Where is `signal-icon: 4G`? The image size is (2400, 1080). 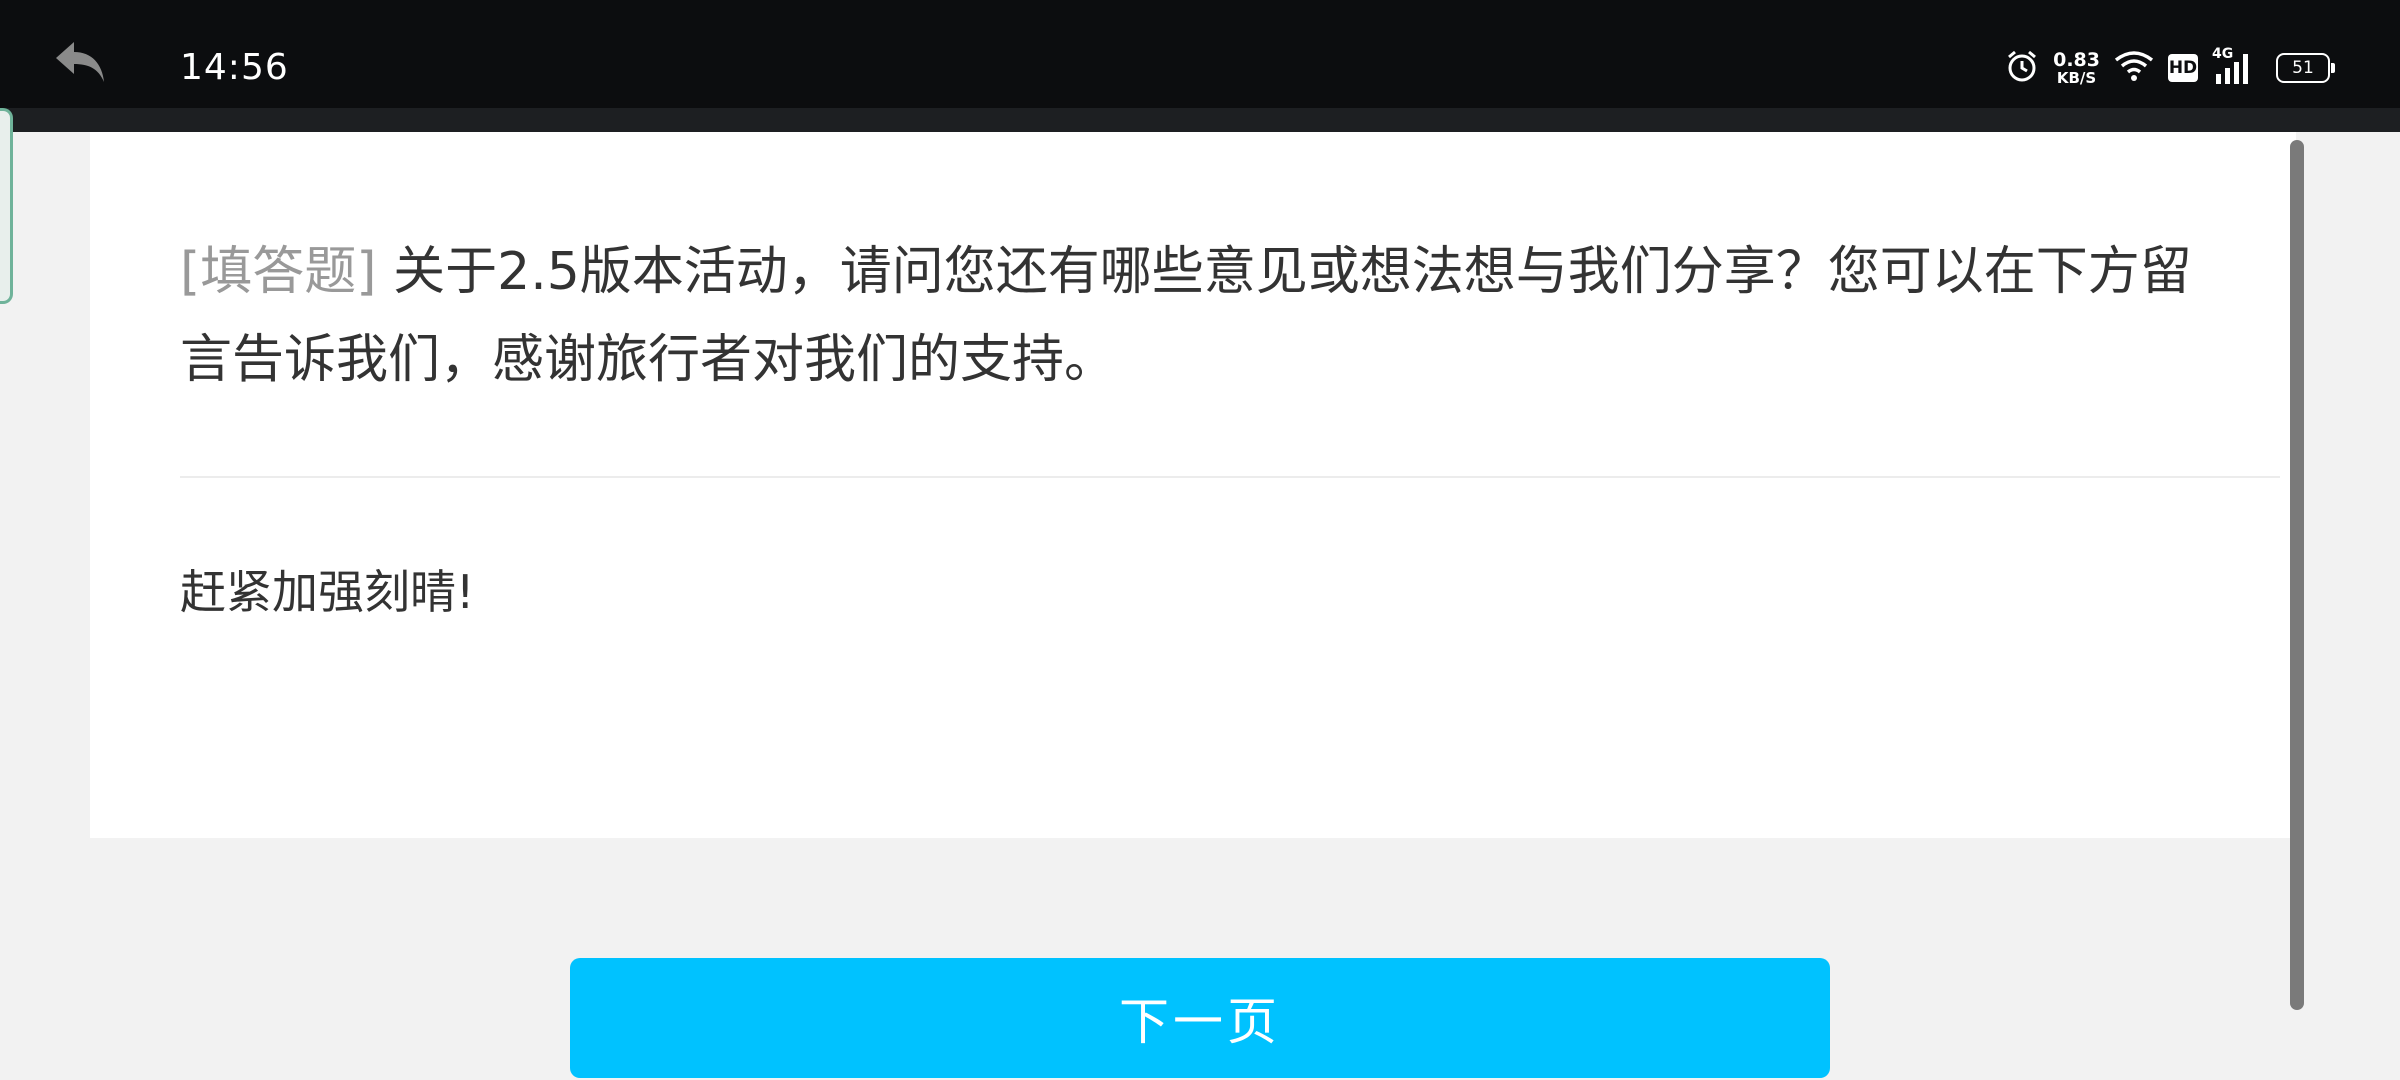
signal-icon: 4G is located at coordinates (2232, 66).